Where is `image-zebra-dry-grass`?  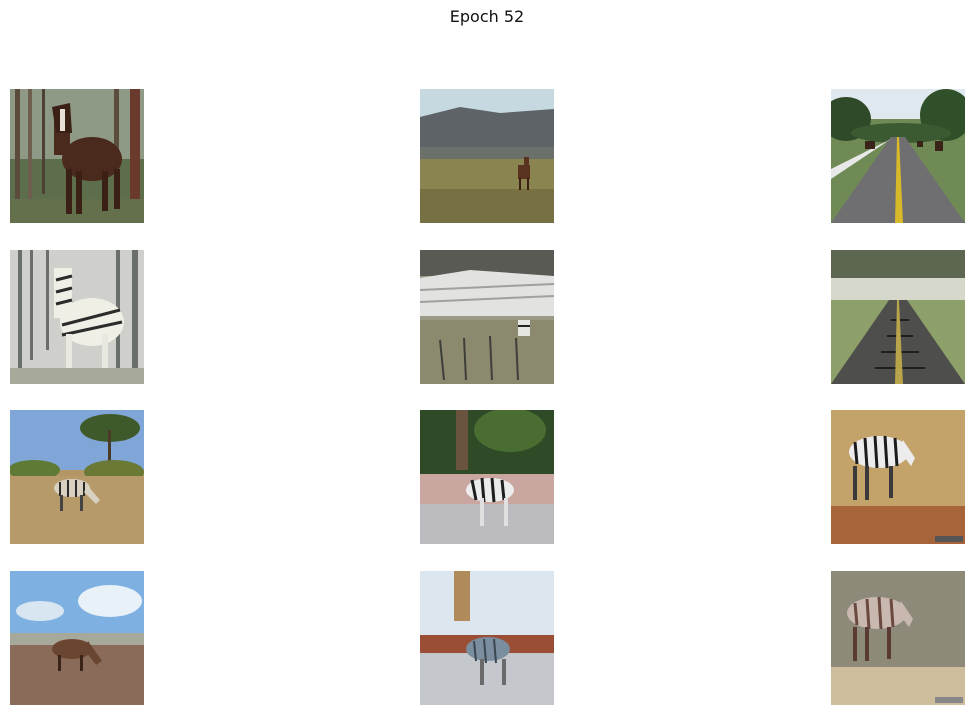
image-zebra-dry-grass is located at coordinates (898, 477).